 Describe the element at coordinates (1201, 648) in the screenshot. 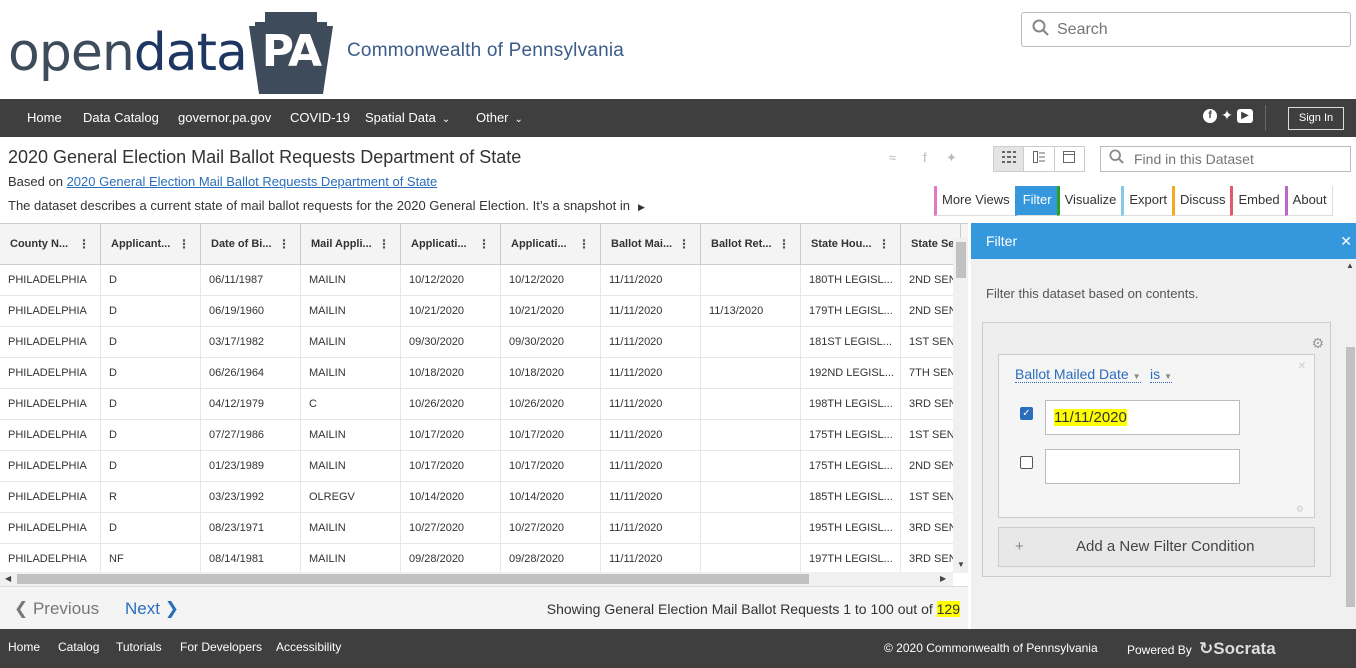

I see `powered-by: Powered By ↻Socrata` at that location.